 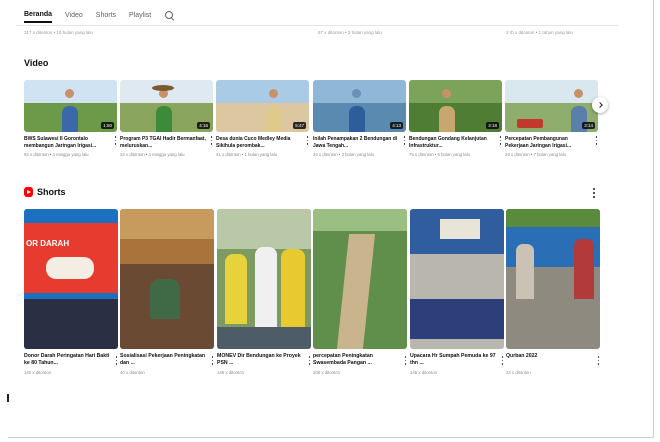 What do you see at coordinates (359, 106) in the screenshot?
I see `video-thumbnail: 4:13` at bounding box center [359, 106].